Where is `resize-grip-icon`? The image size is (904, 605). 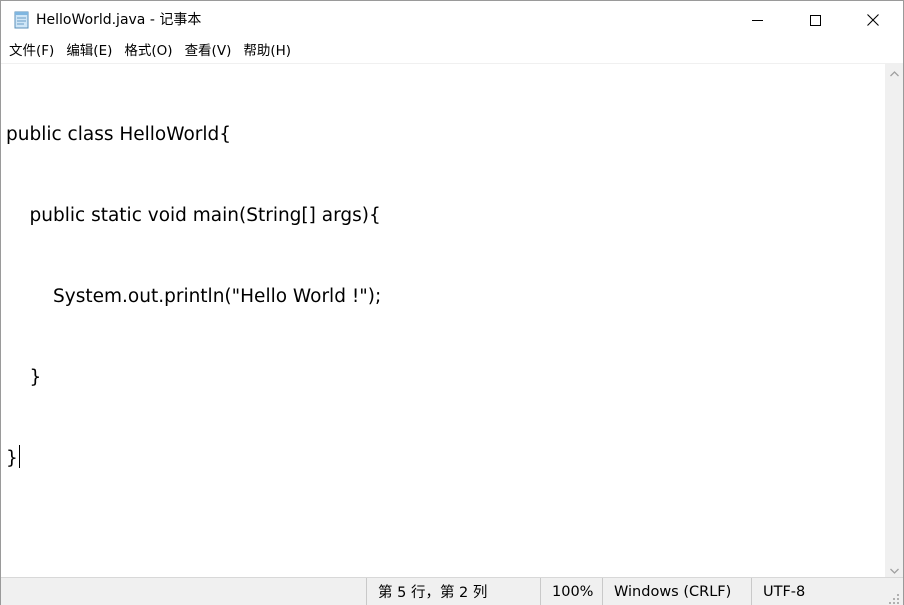
resize-grip-icon is located at coordinates (894, 597).